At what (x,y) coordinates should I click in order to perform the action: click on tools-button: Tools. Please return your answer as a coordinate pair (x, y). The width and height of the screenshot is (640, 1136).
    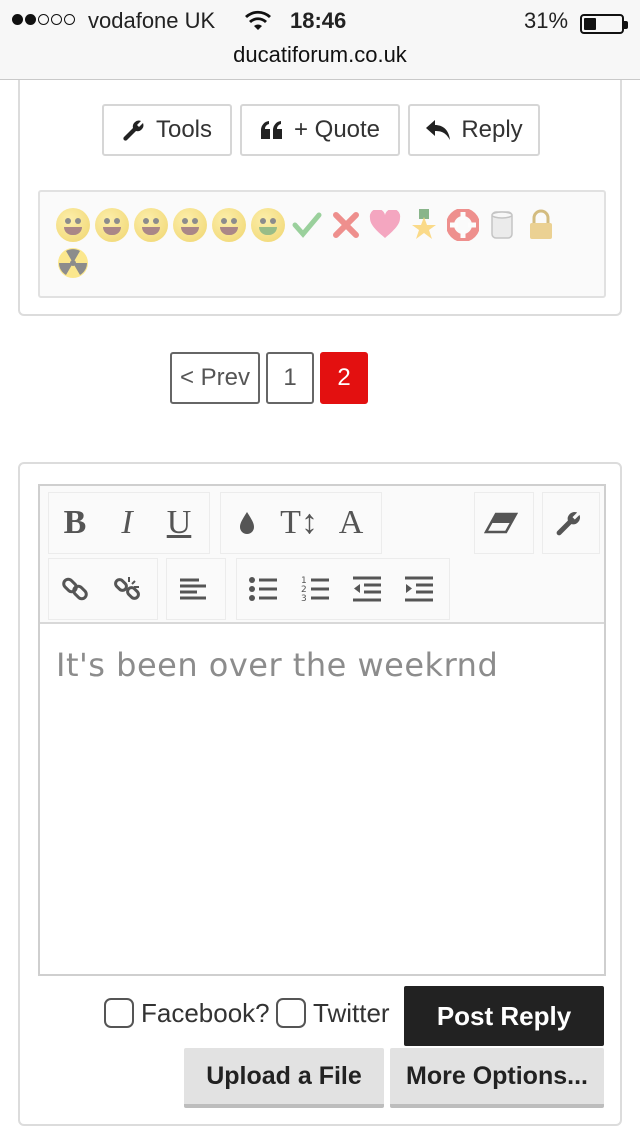
    Looking at the image, I should click on (167, 130).